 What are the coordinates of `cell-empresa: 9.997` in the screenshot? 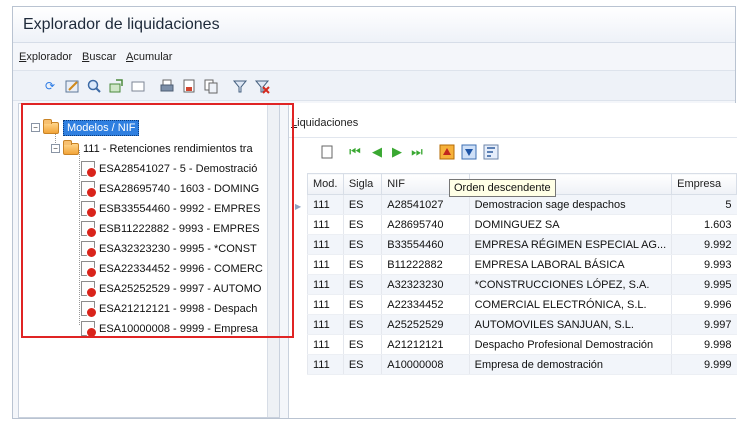 It's located at (704, 324).